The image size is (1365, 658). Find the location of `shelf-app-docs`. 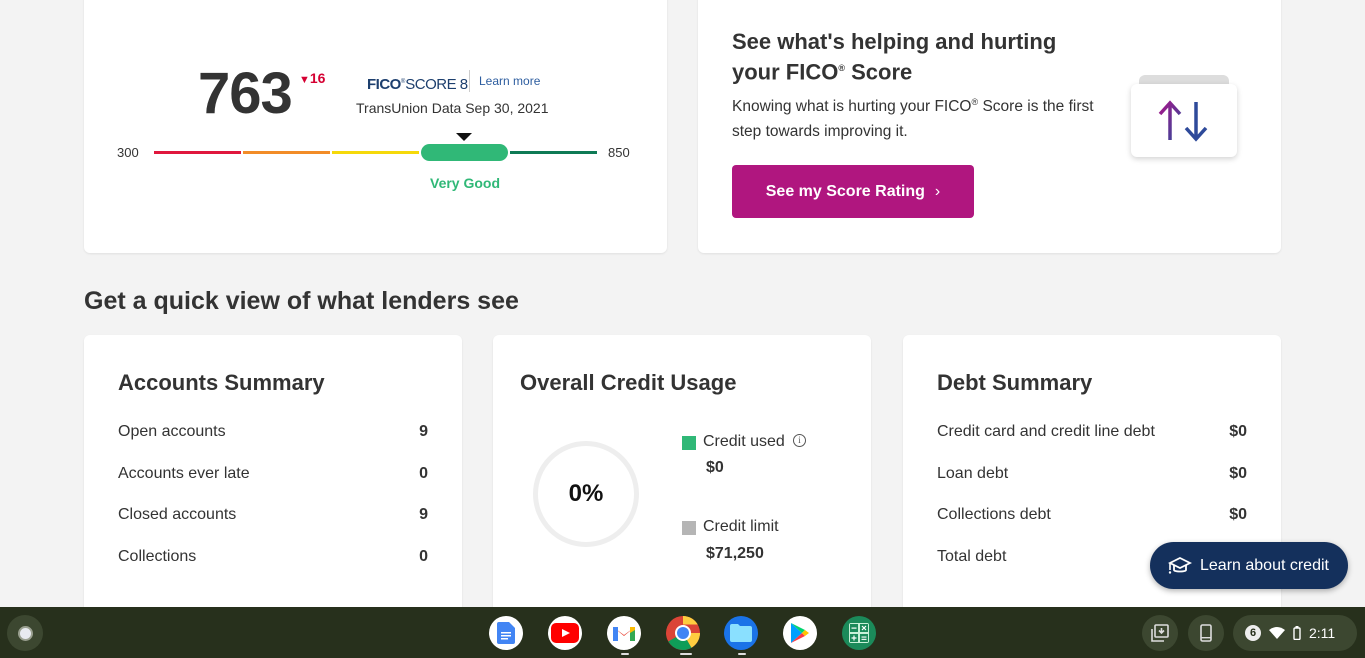

shelf-app-docs is located at coordinates (506, 633).